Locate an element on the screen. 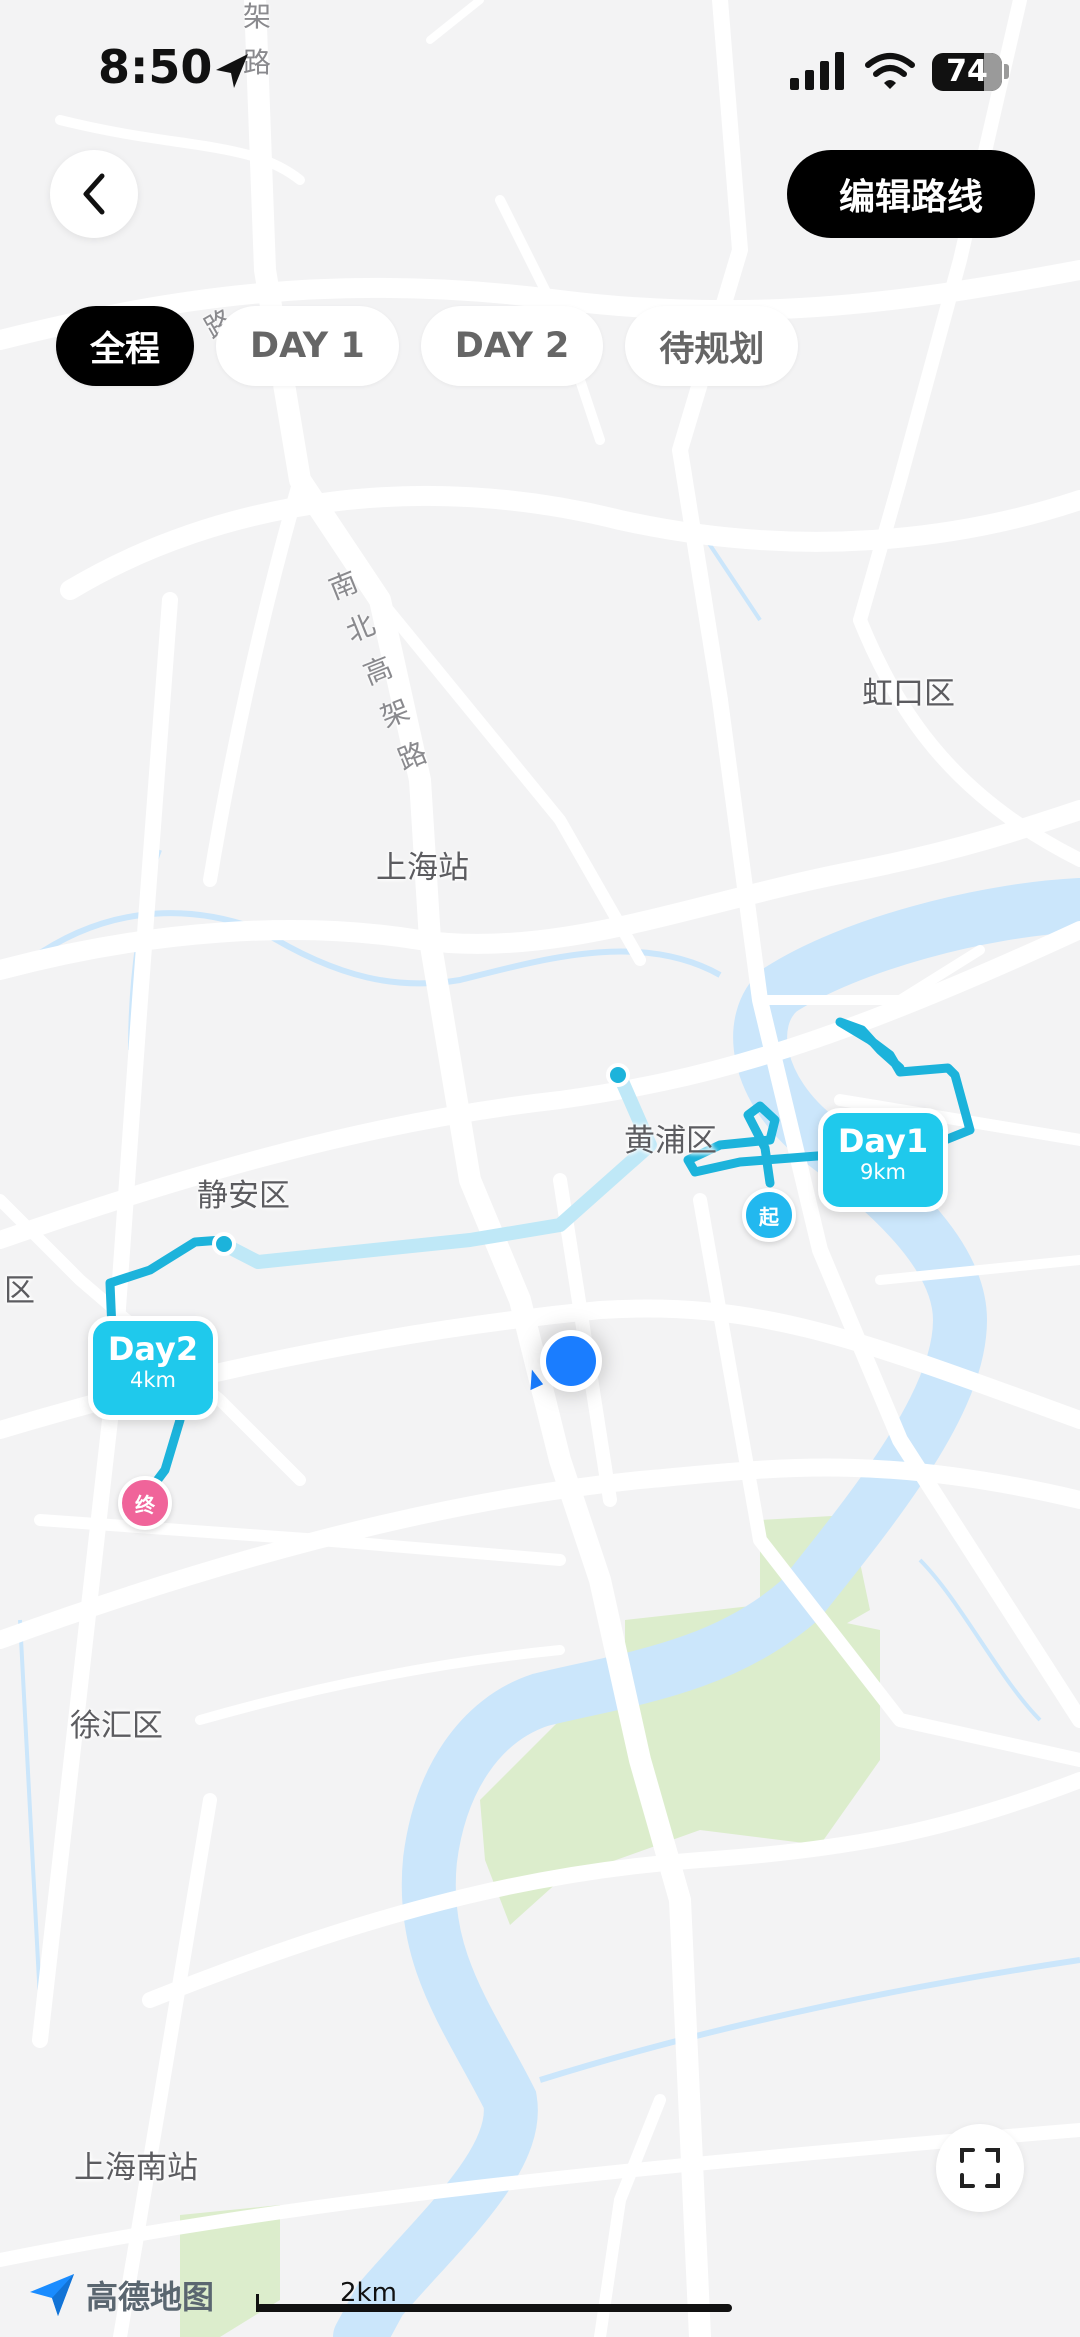 The height and width of the screenshot is (2337, 1080). day1-label: Day1 is located at coordinates (883, 1141).